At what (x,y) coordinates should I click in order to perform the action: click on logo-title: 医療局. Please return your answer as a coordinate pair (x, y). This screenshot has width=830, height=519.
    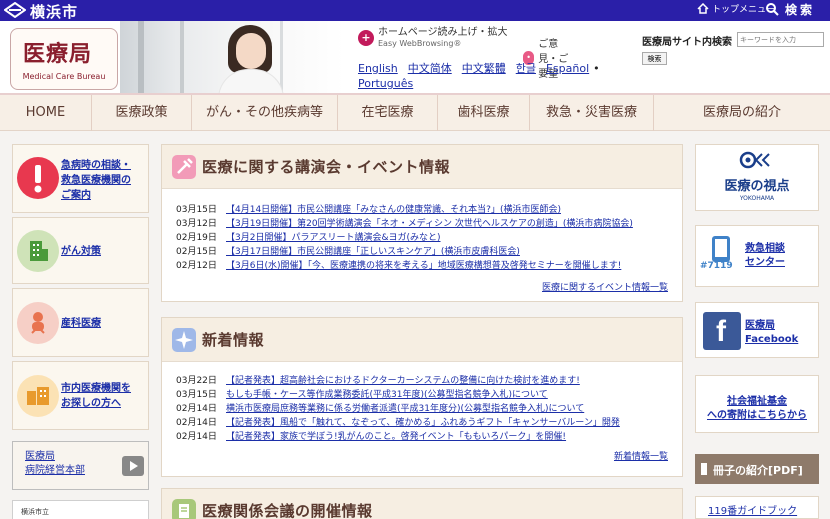
    Looking at the image, I should click on (58, 54).